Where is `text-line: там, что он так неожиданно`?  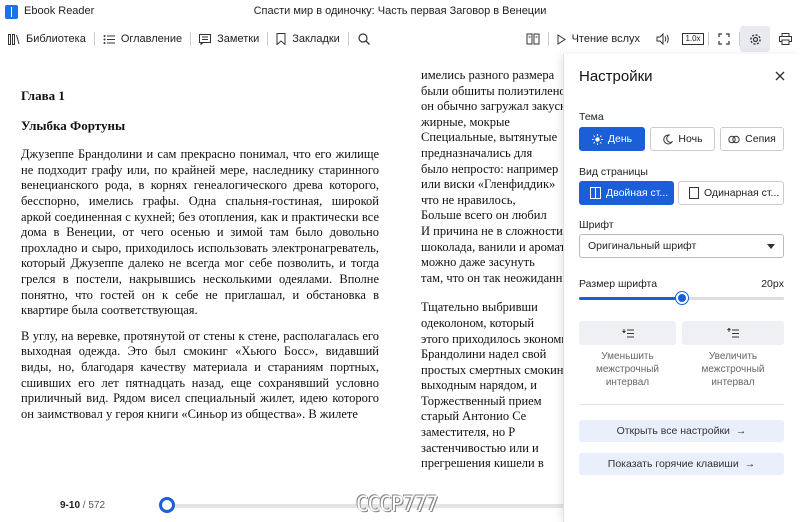
text-line: там, что он так неожиданно is located at coordinates (492, 277).